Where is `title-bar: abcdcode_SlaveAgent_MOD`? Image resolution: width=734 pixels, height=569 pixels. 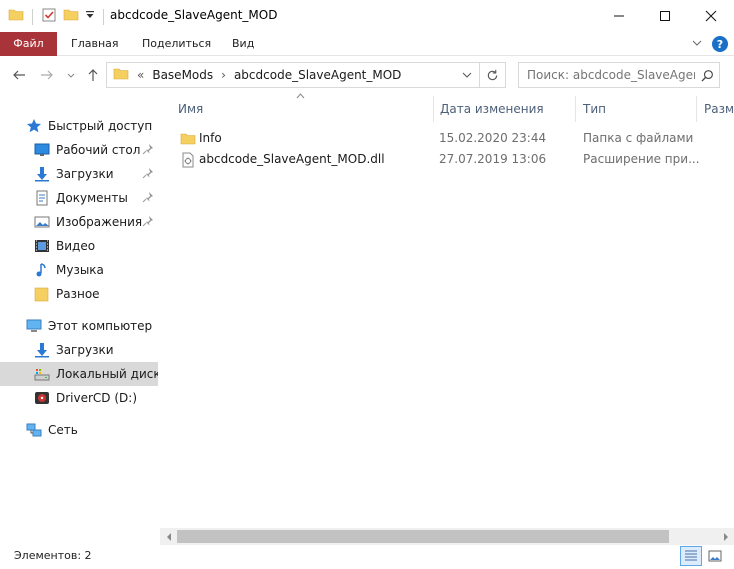
title-bar: abcdcode_SlaveAgent_MOD is located at coordinates (367, 16).